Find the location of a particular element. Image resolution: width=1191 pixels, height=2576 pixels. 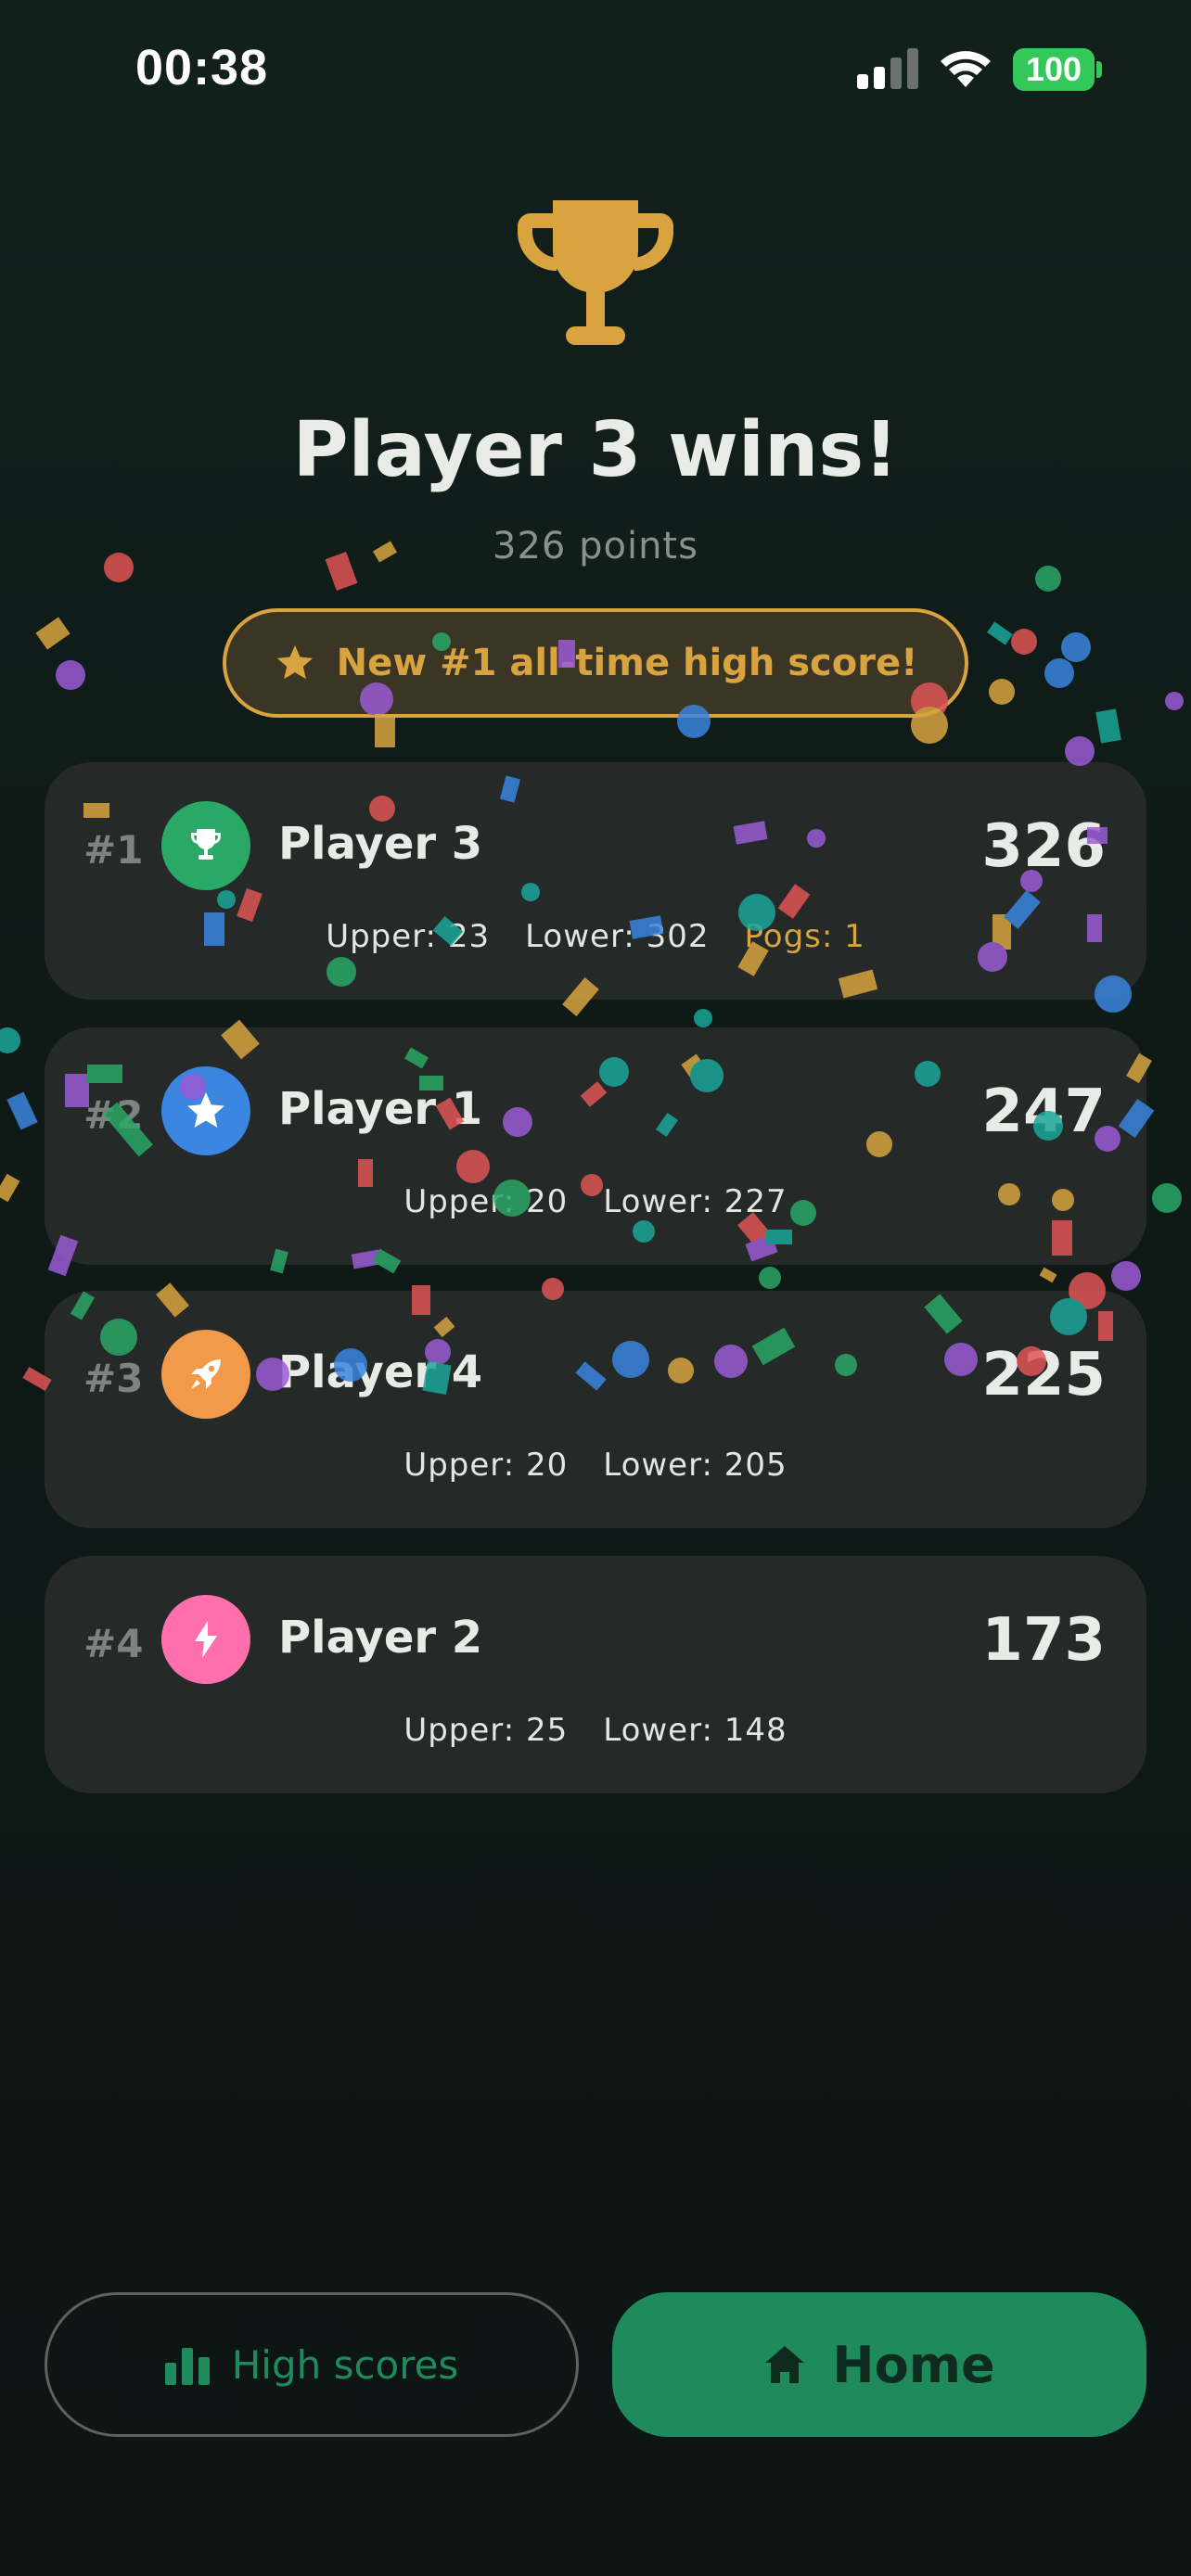

rocket-icon is located at coordinates (206, 1374).